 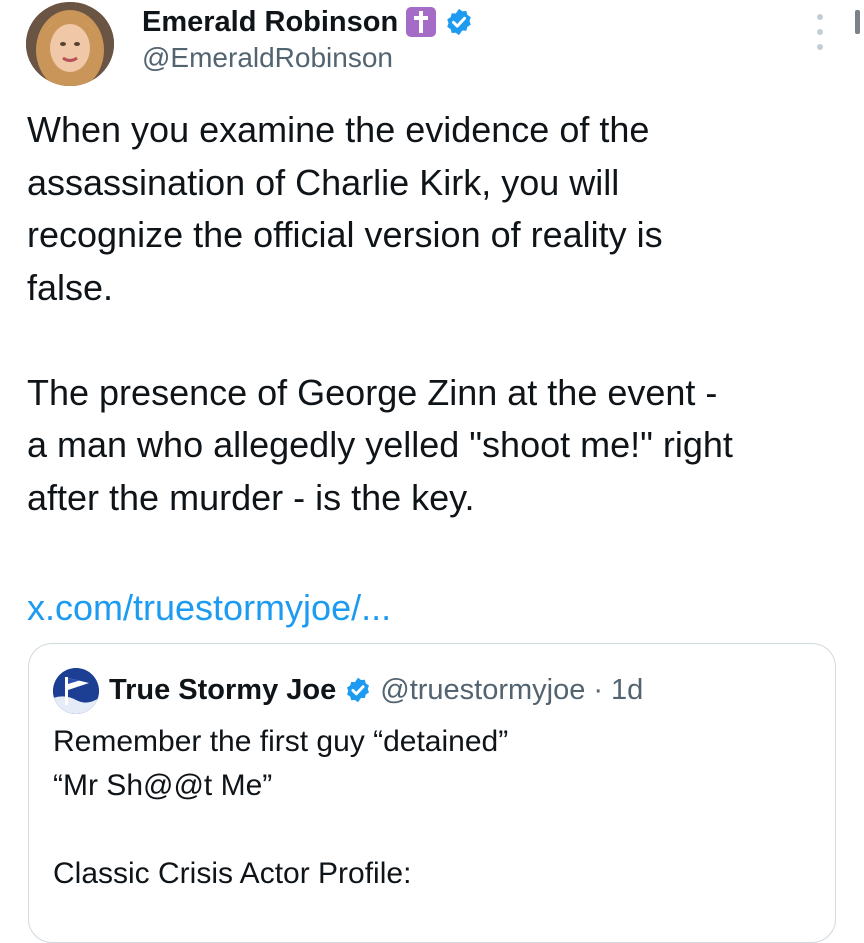 I want to click on post-text-line: When you examine the evidence of the, so click(x=338, y=129).